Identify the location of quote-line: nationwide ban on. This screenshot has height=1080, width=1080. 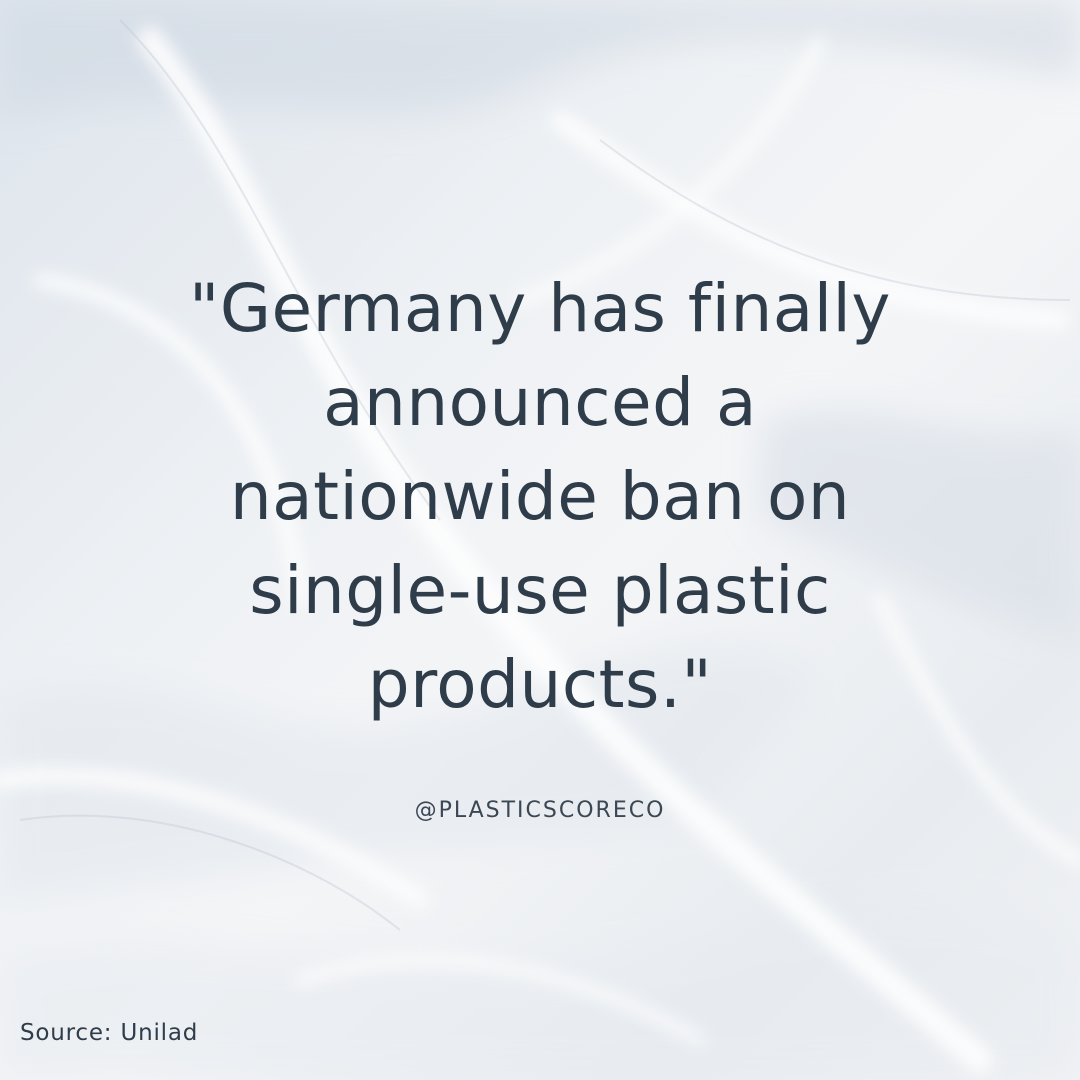
(540, 496).